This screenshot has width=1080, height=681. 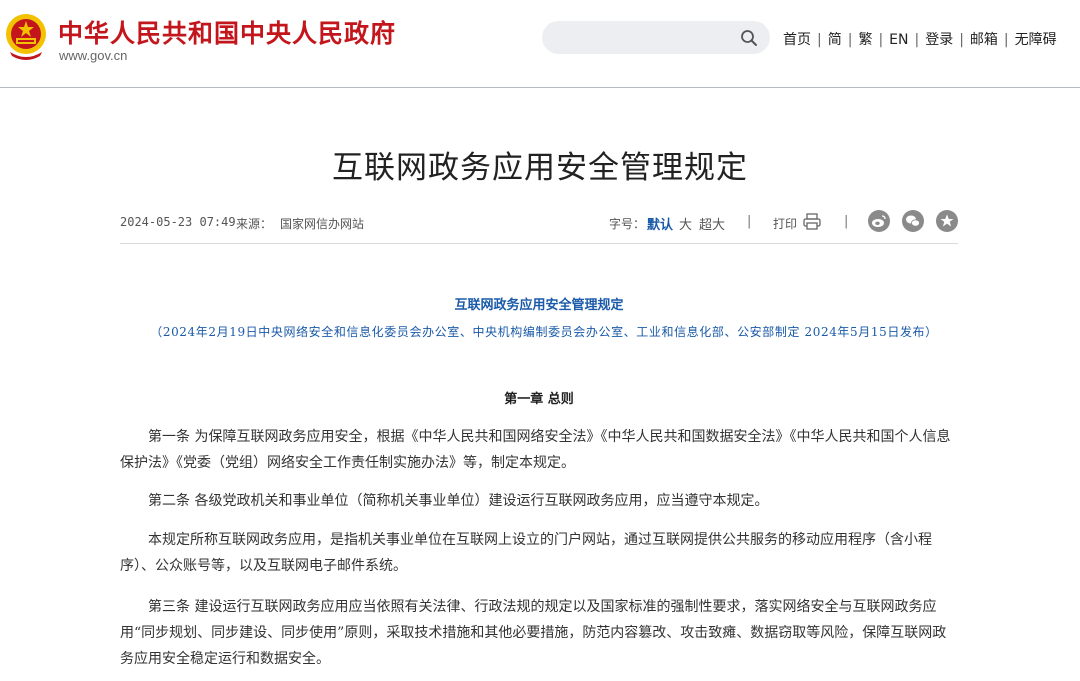 I want to click on font-size-xlarge-button: 超大, so click(x=712, y=223).